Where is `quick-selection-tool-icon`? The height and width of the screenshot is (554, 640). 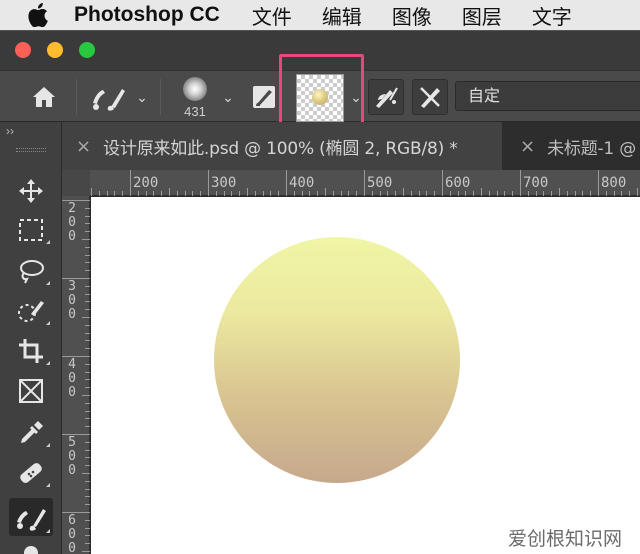
quick-selection-tool-icon is located at coordinates (31, 311).